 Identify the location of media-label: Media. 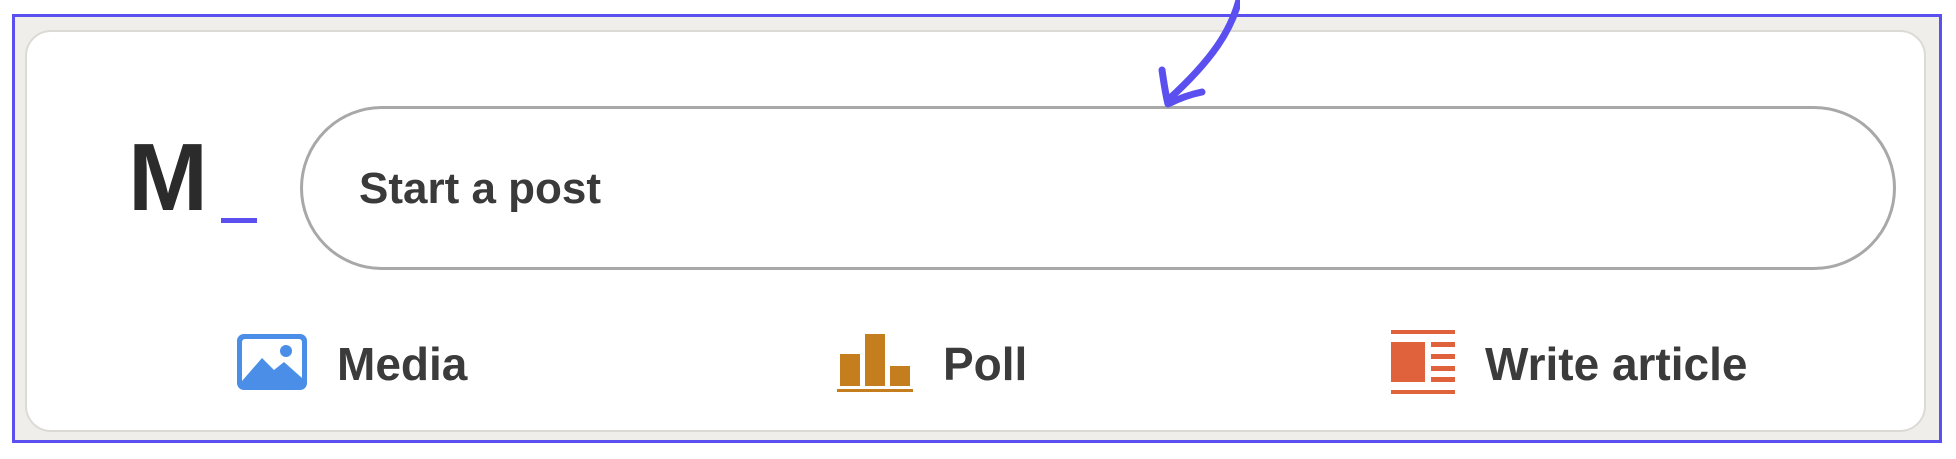
(402, 364).